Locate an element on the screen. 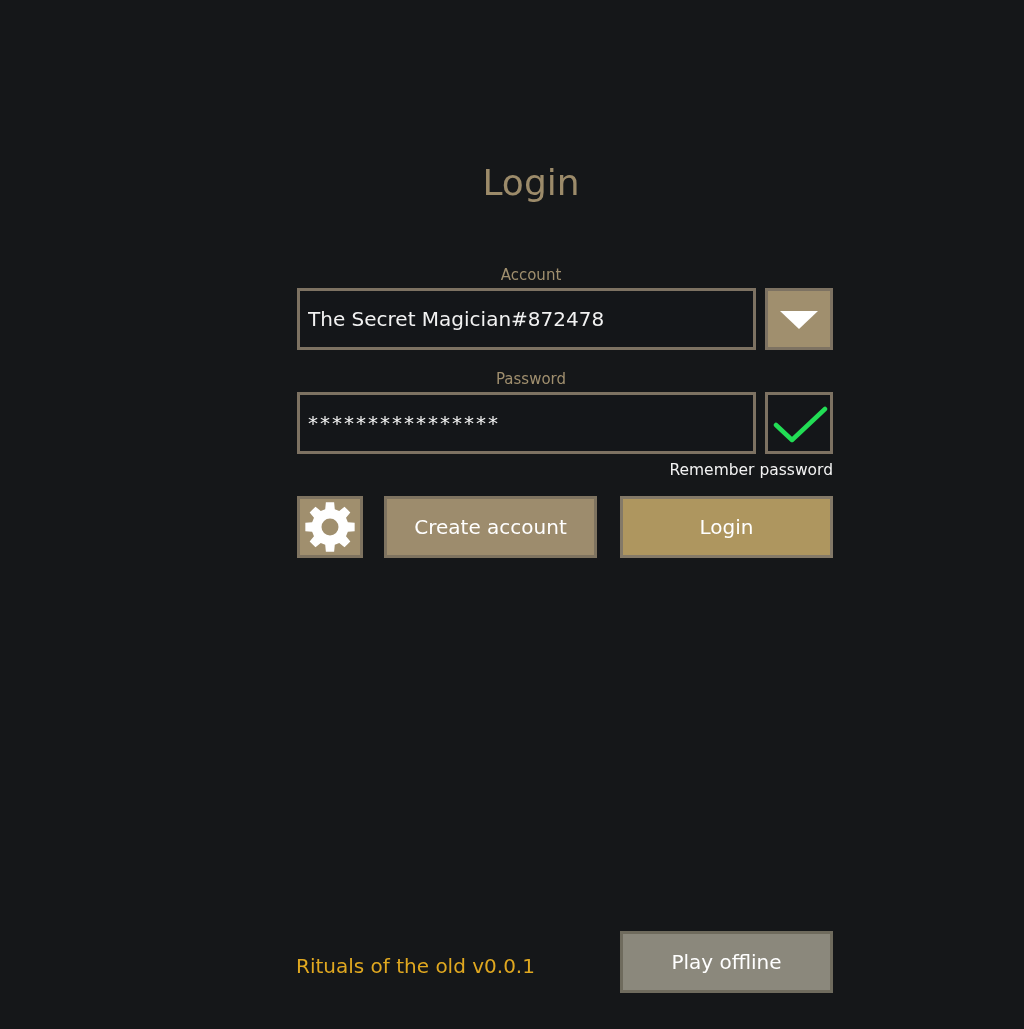 This screenshot has width=1024, height=1029. caret-icon is located at coordinates (799, 320).